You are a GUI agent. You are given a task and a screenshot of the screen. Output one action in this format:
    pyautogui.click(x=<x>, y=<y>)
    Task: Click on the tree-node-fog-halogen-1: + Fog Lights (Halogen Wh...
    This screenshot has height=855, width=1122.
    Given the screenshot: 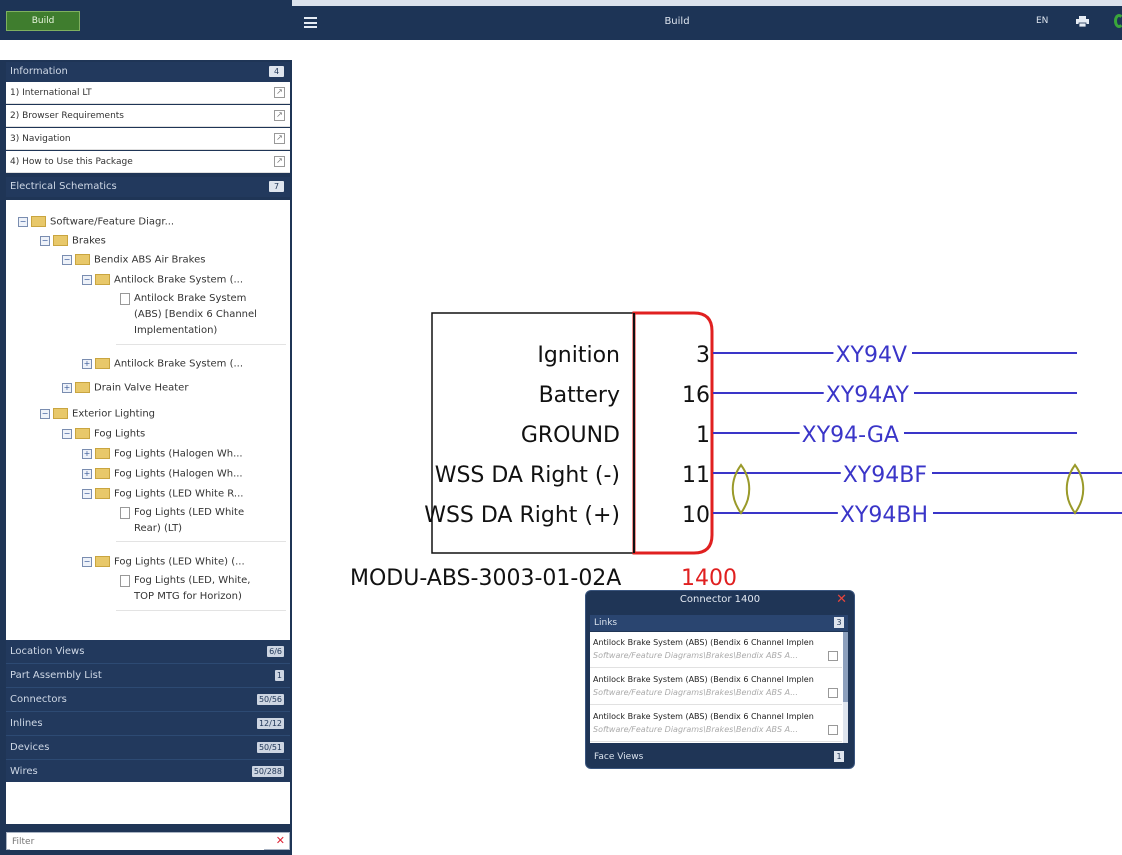 What is the action you would take?
    pyautogui.click(x=162, y=454)
    